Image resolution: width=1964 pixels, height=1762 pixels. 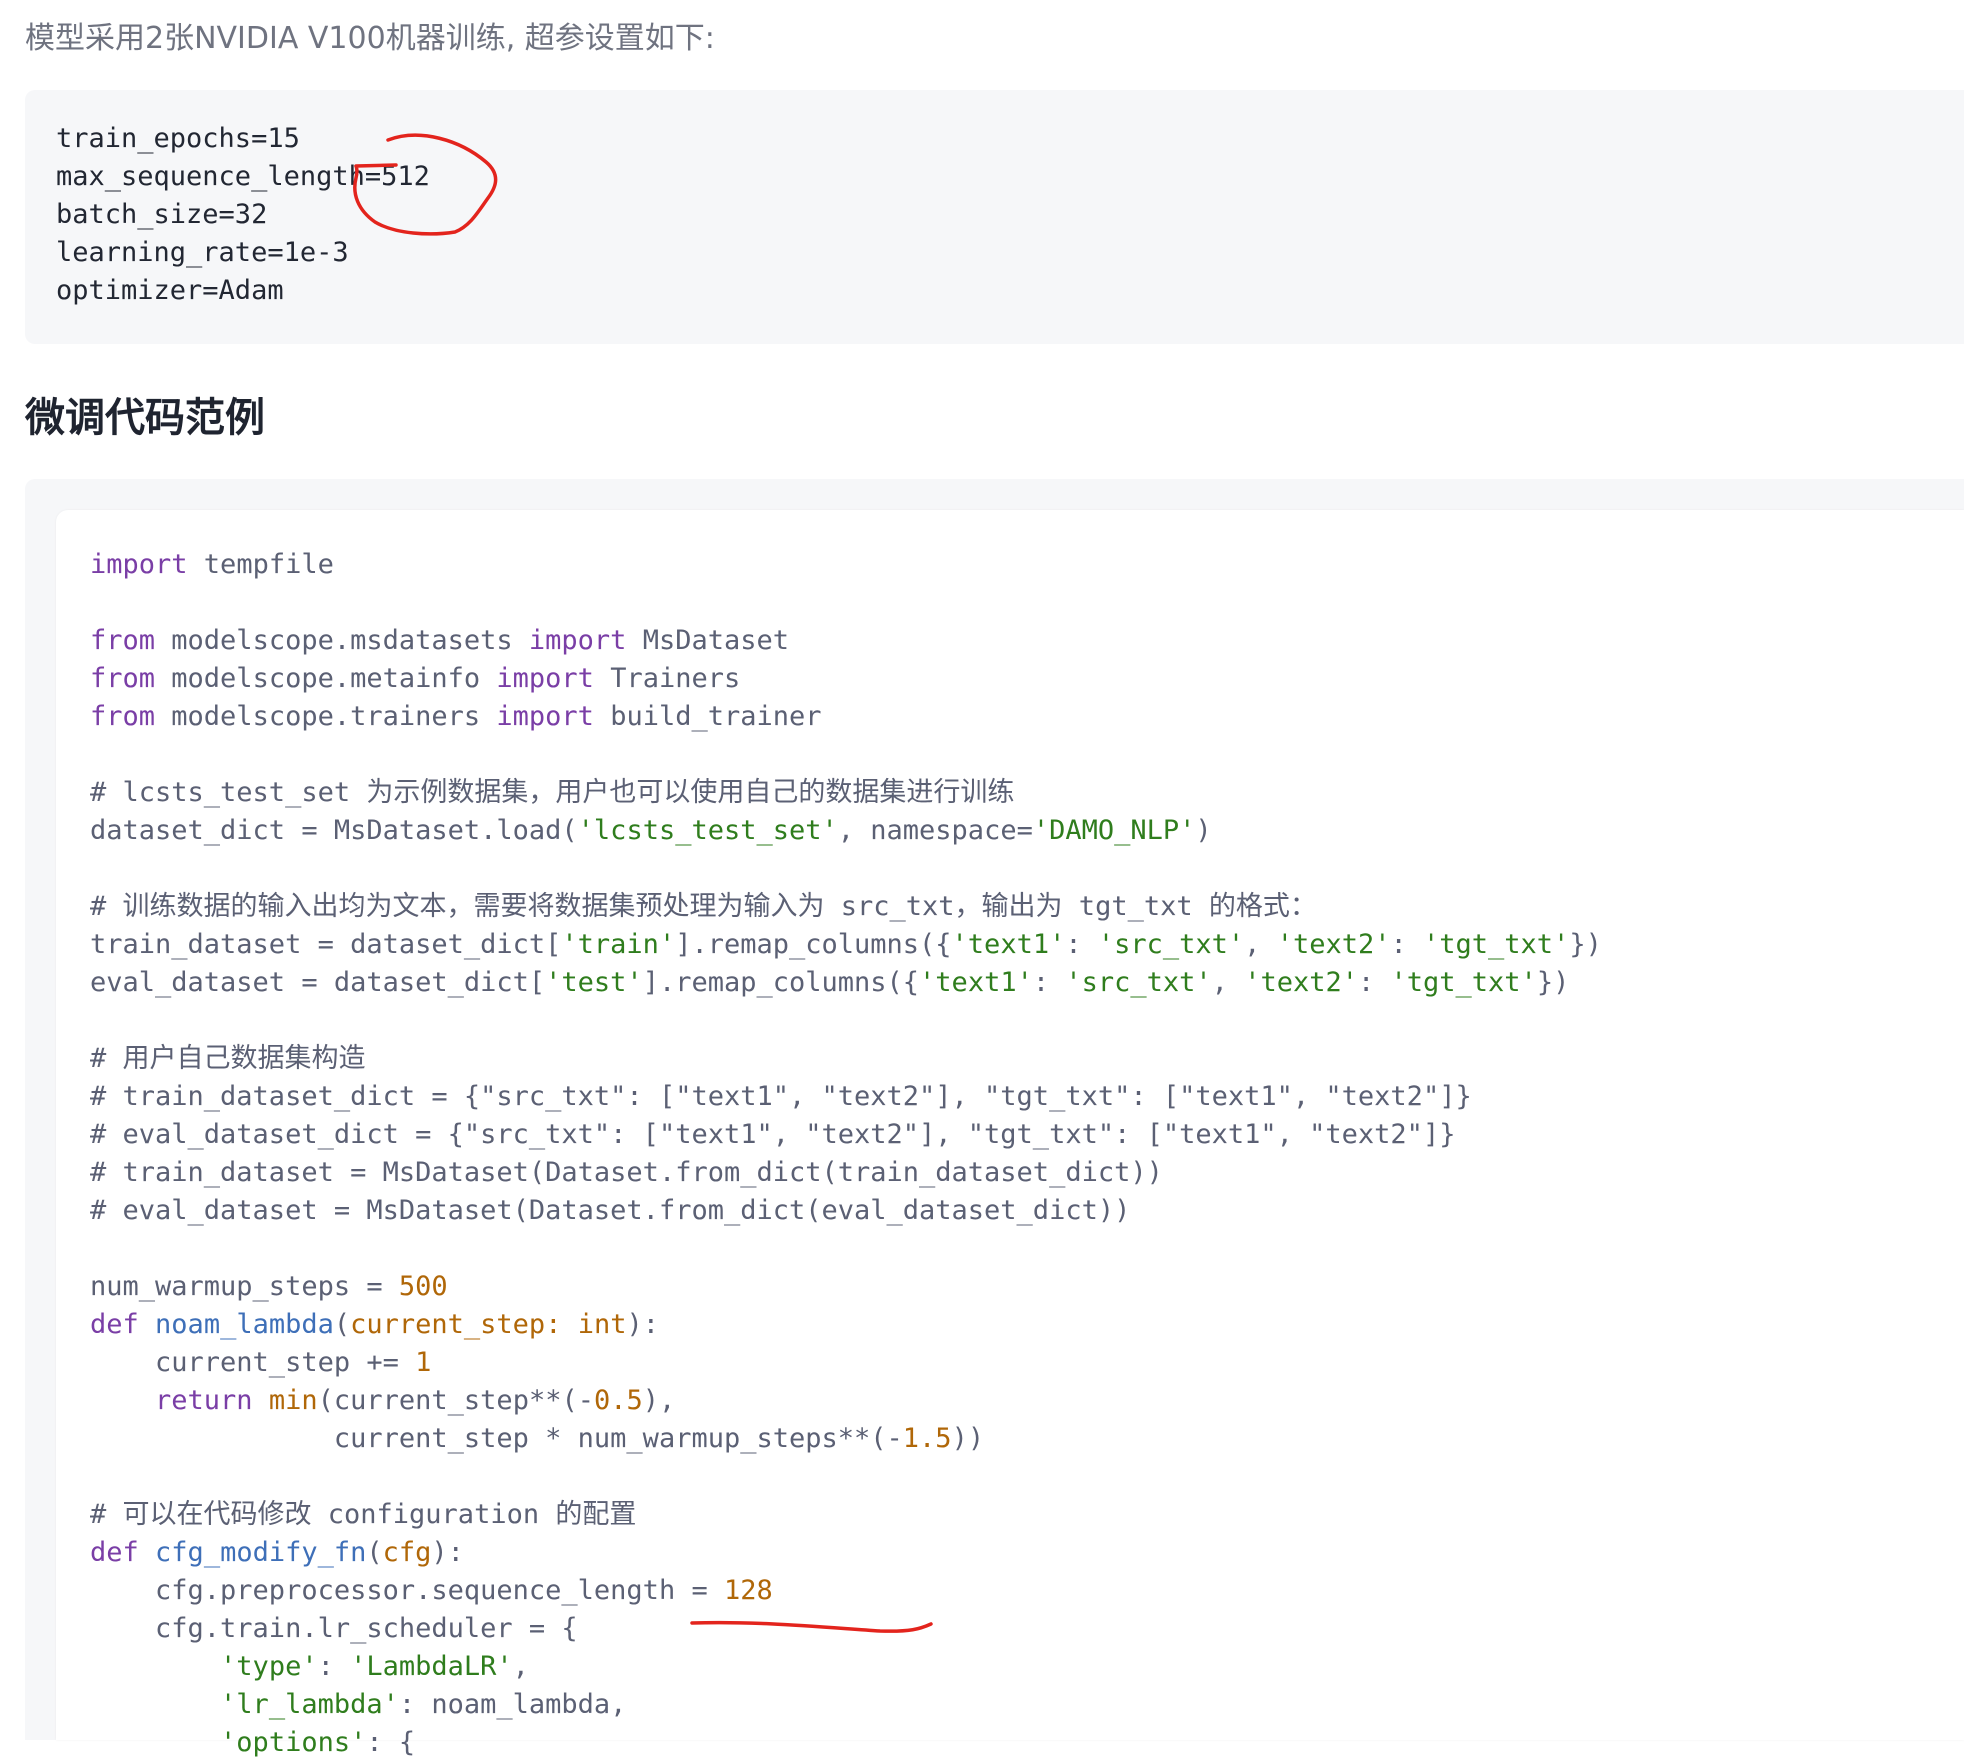 What do you see at coordinates (326, 678) in the screenshot?
I see `code-token: modelscope.metainfo` at bounding box center [326, 678].